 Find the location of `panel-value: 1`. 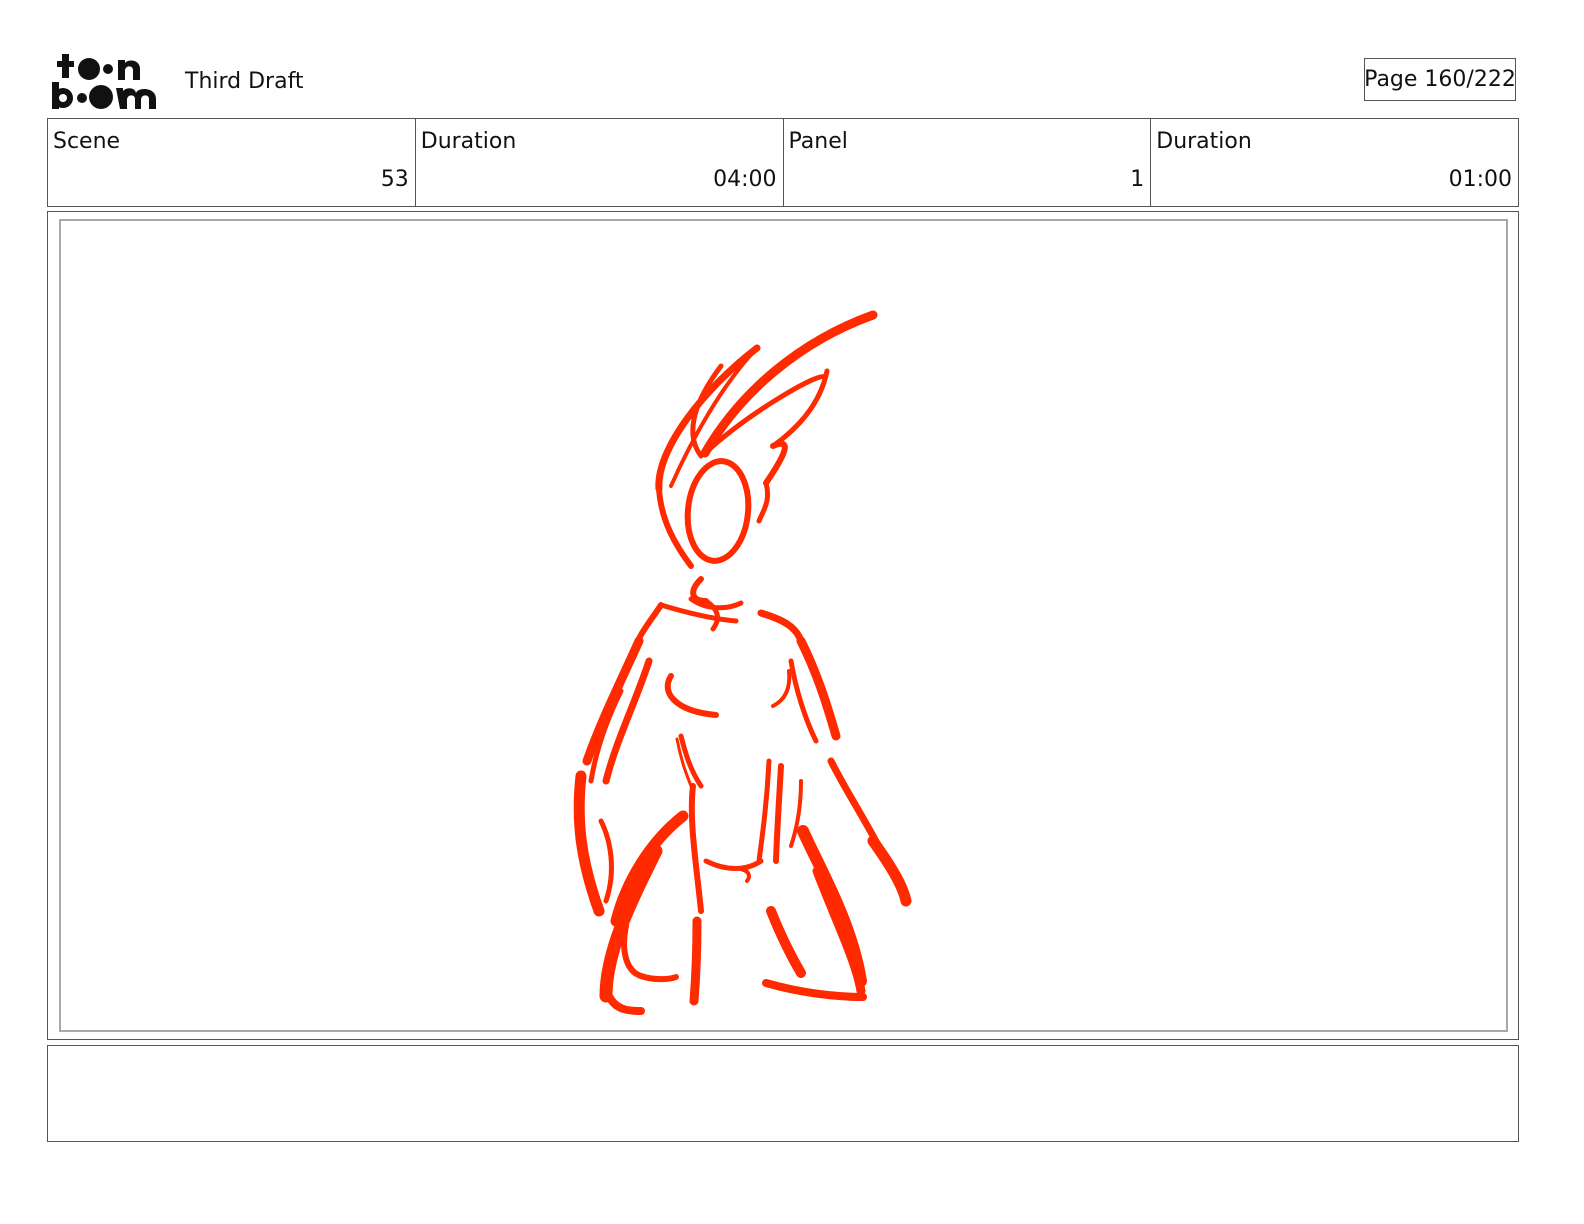

panel-value: 1 is located at coordinates (1137, 179).